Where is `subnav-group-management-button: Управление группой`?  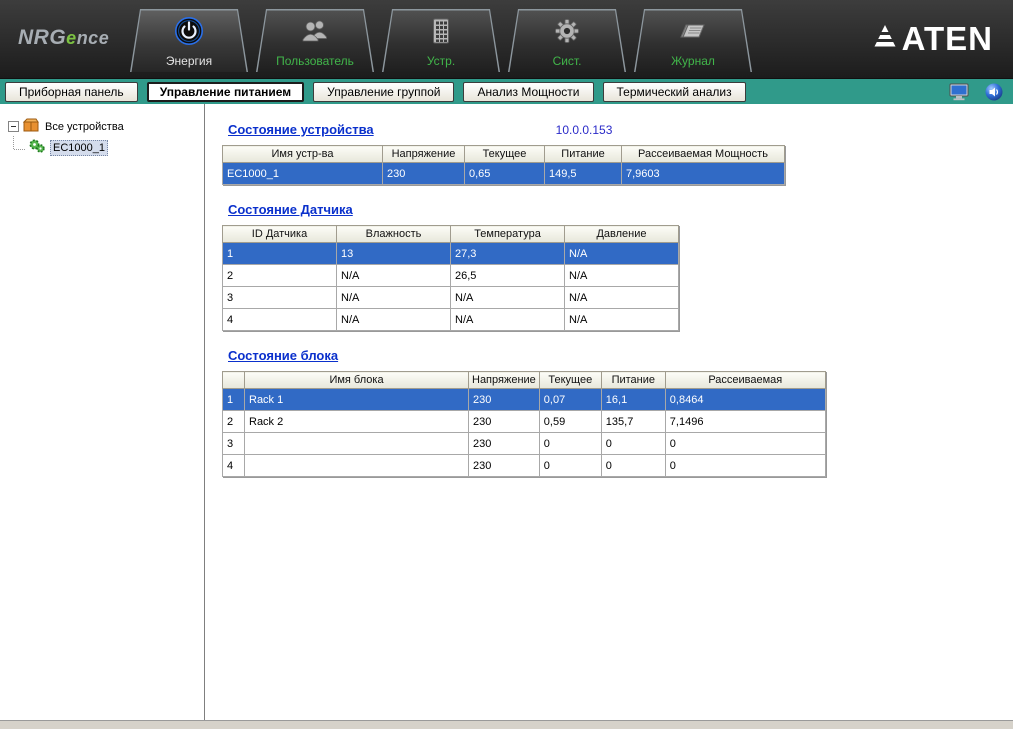 subnav-group-management-button: Управление группой is located at coordinates (384, 91).